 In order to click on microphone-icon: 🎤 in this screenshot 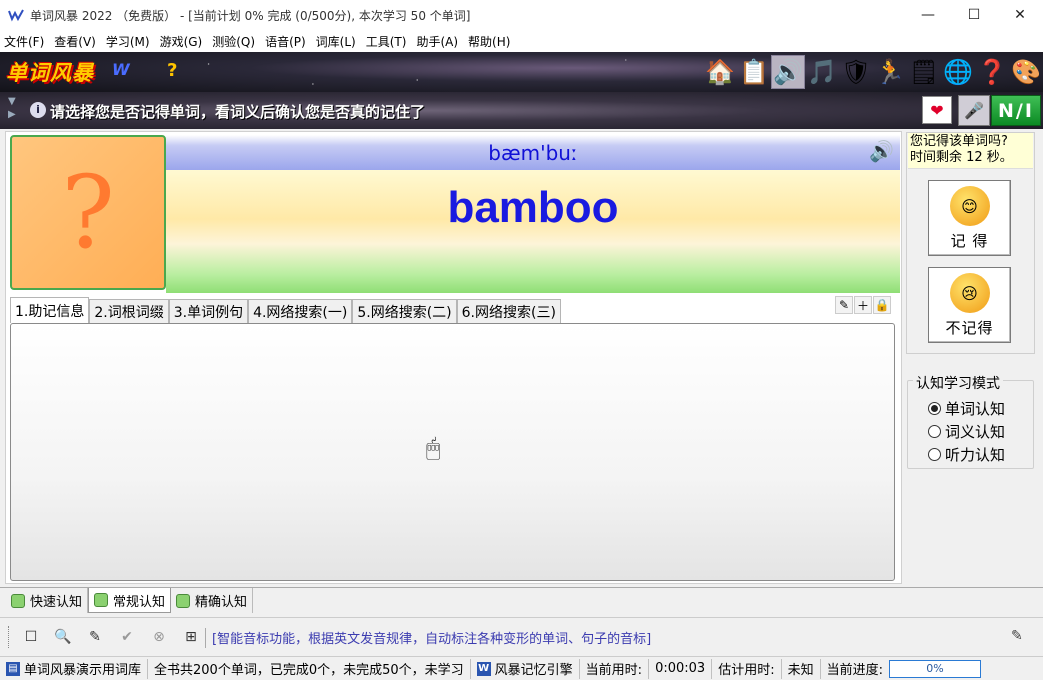, I will do `click(974, 110)`.